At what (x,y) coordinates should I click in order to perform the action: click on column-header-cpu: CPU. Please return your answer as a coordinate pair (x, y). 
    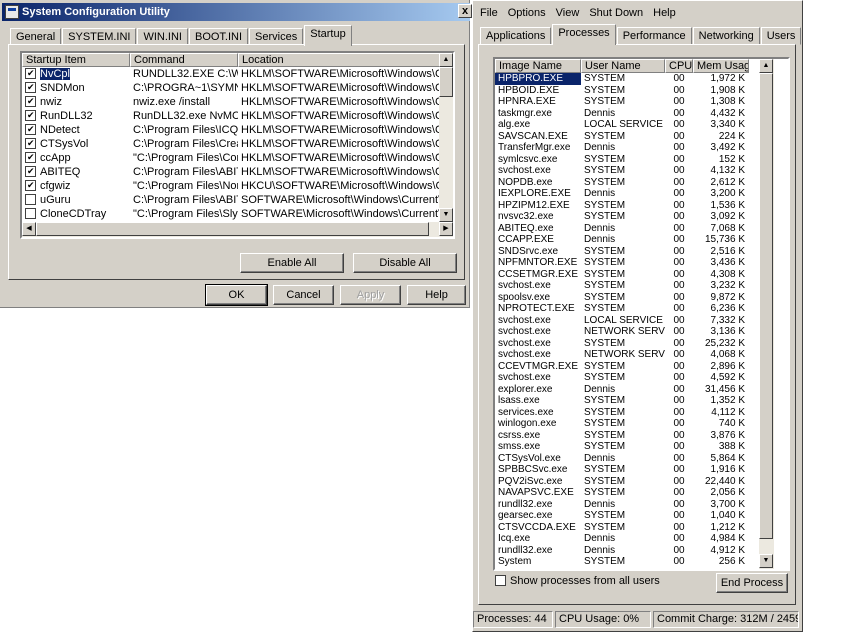
    Looking at the image, I should click on (679, 66).